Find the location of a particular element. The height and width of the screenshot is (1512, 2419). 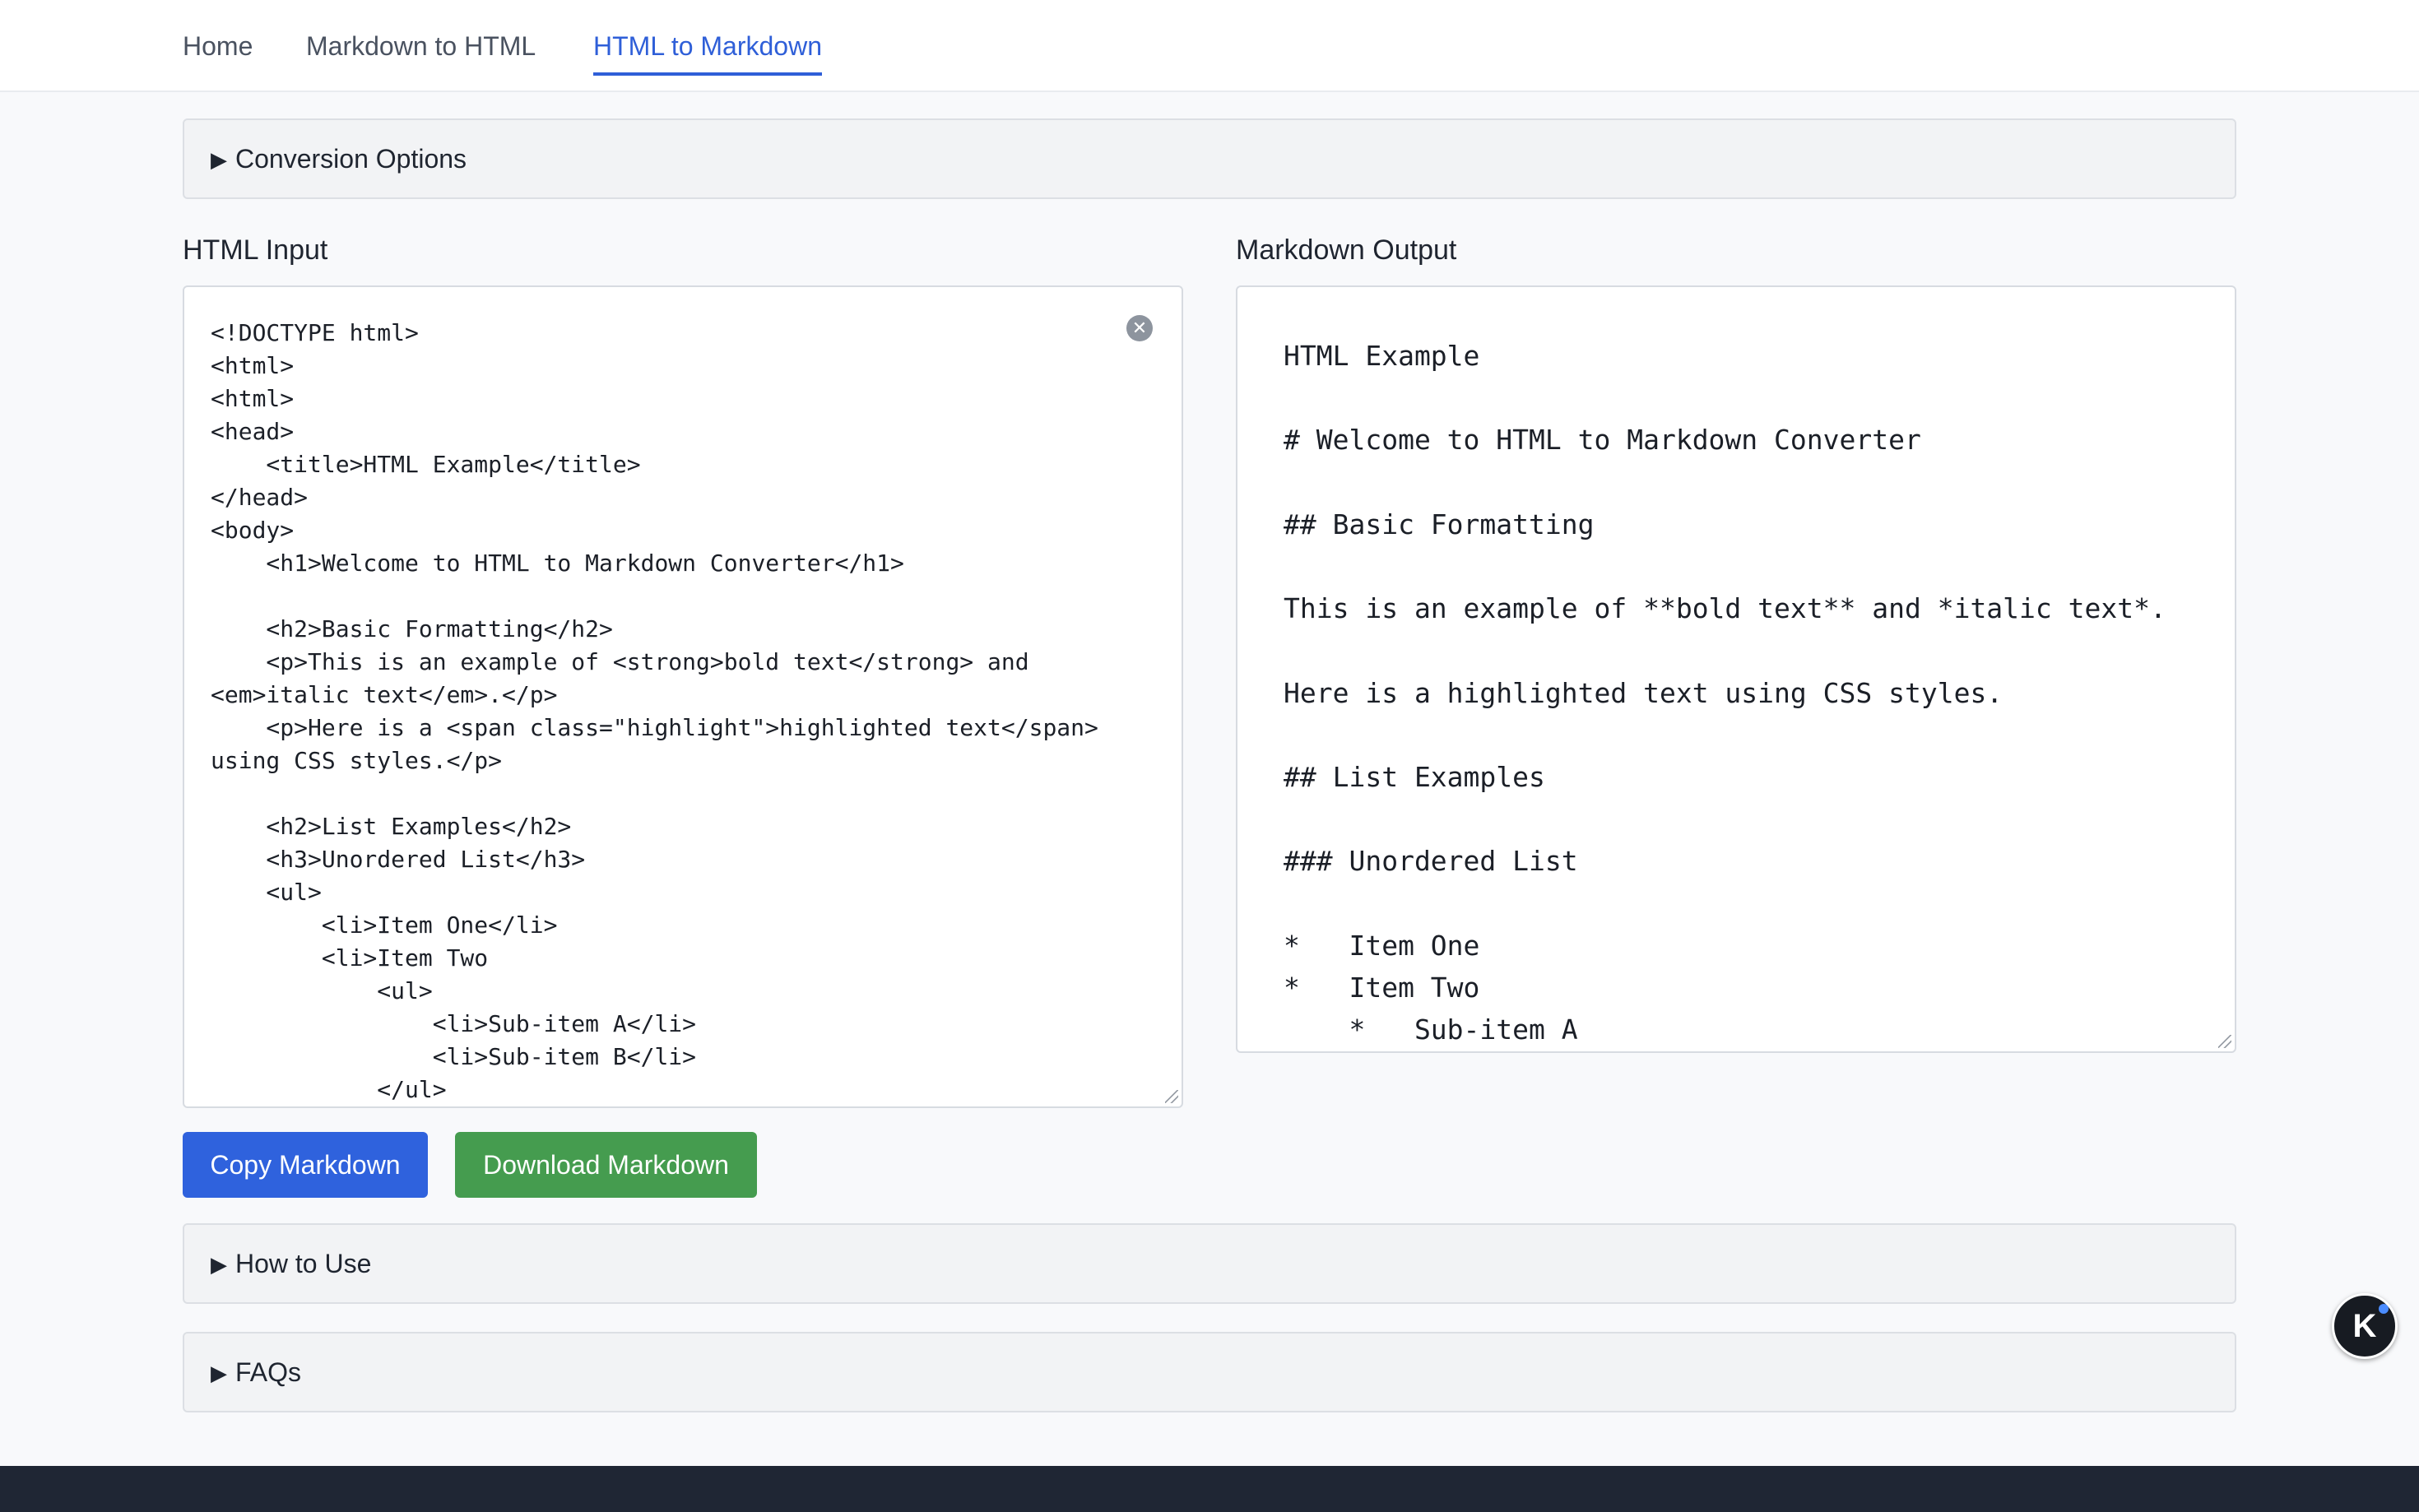

conversion-options-label: Conversion Options is located at coordinates (351, 159).